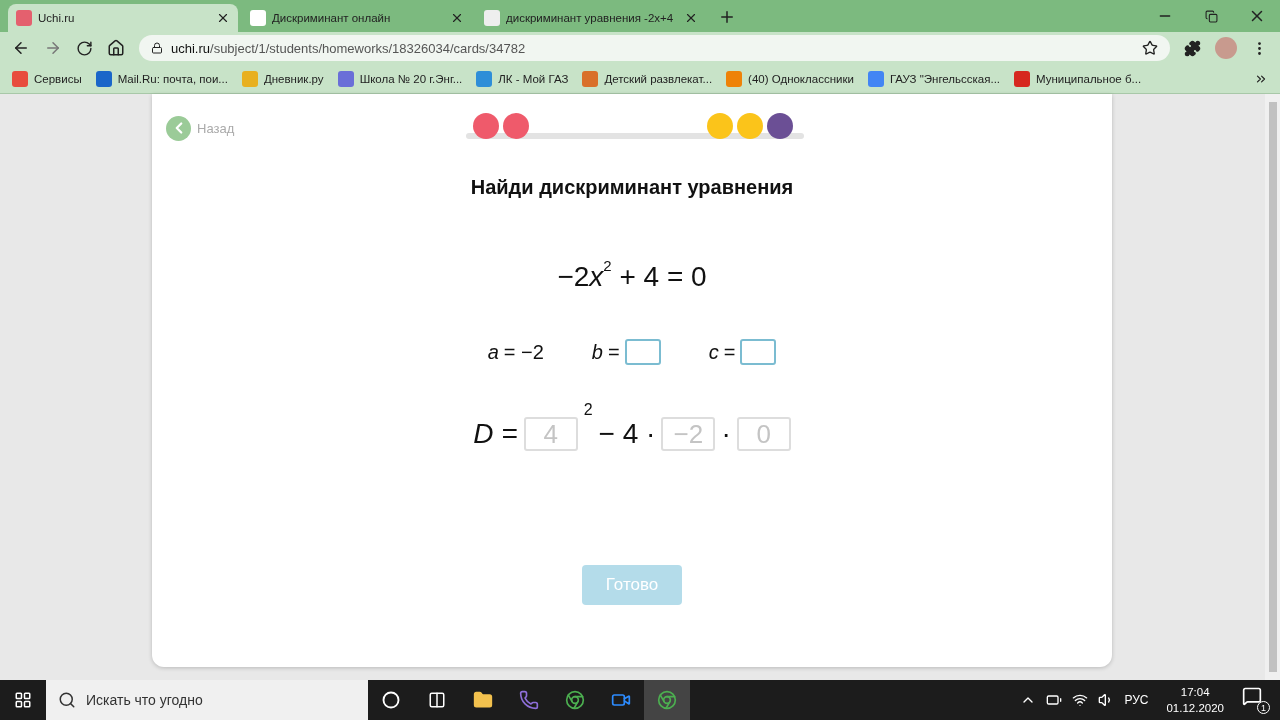 This screenshot has width=1280, height=720. Describe the element at coordinates (713, 352) in the screenshot. I see `variable-label: c` at that location.